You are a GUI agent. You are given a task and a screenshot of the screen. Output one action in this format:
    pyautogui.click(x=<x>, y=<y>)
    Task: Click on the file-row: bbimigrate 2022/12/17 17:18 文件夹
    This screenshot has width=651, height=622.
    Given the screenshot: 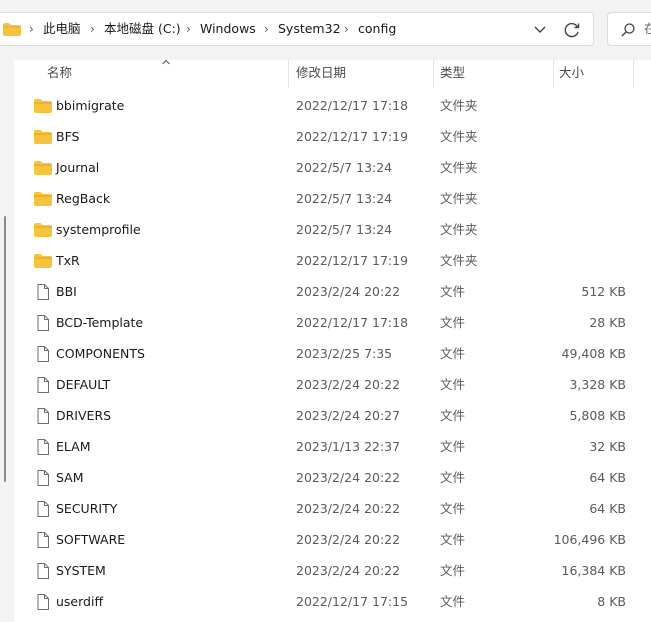 What is the action you would take?
    pyautogui.click(x=332, y=105)
    